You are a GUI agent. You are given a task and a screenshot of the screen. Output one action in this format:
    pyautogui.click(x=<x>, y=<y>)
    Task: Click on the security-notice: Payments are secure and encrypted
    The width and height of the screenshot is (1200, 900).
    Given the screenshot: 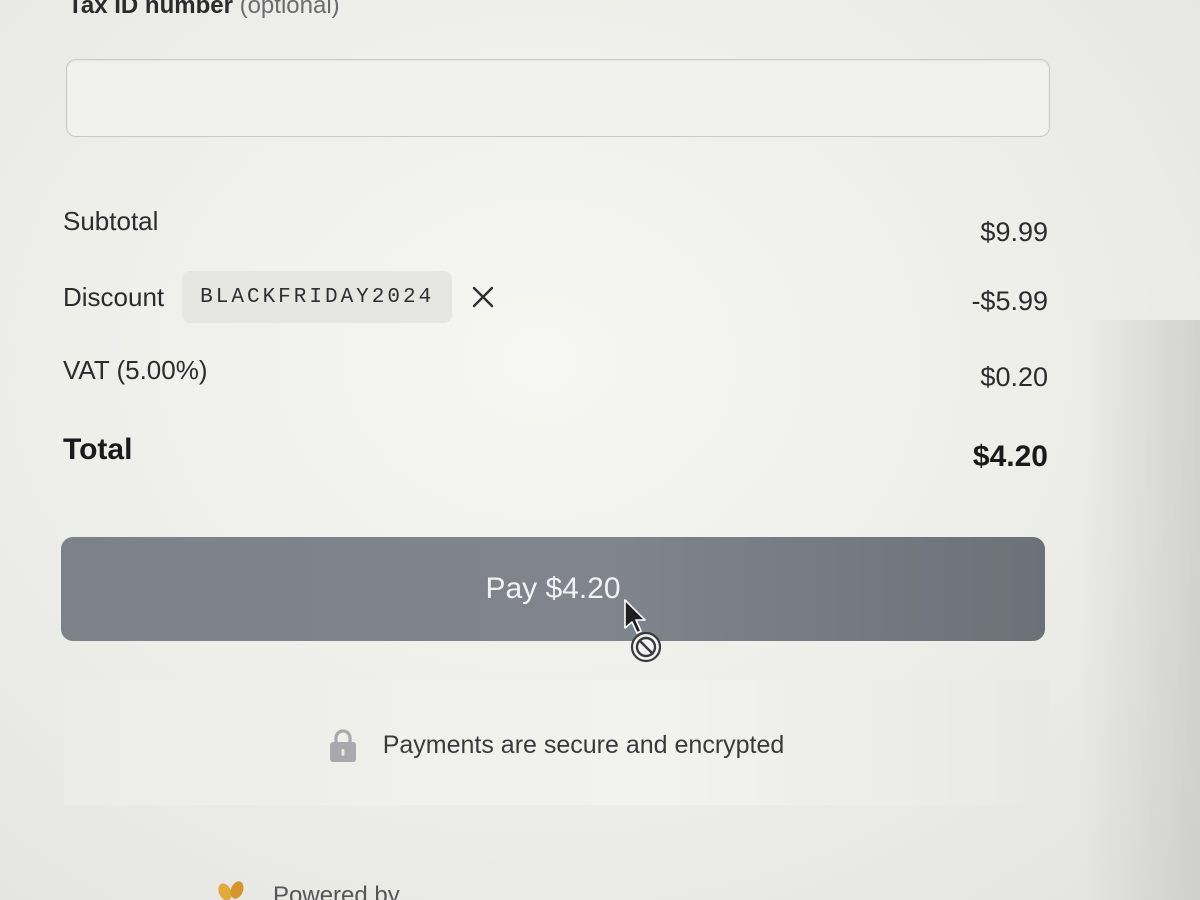 What is the action you would take?
    pyautogui.click(x=556, y=742)
    